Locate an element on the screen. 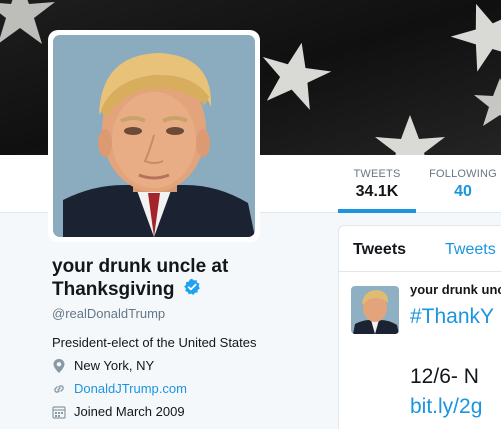  tweet-line-2: 12/6- N is located at coordinates (444, 376).